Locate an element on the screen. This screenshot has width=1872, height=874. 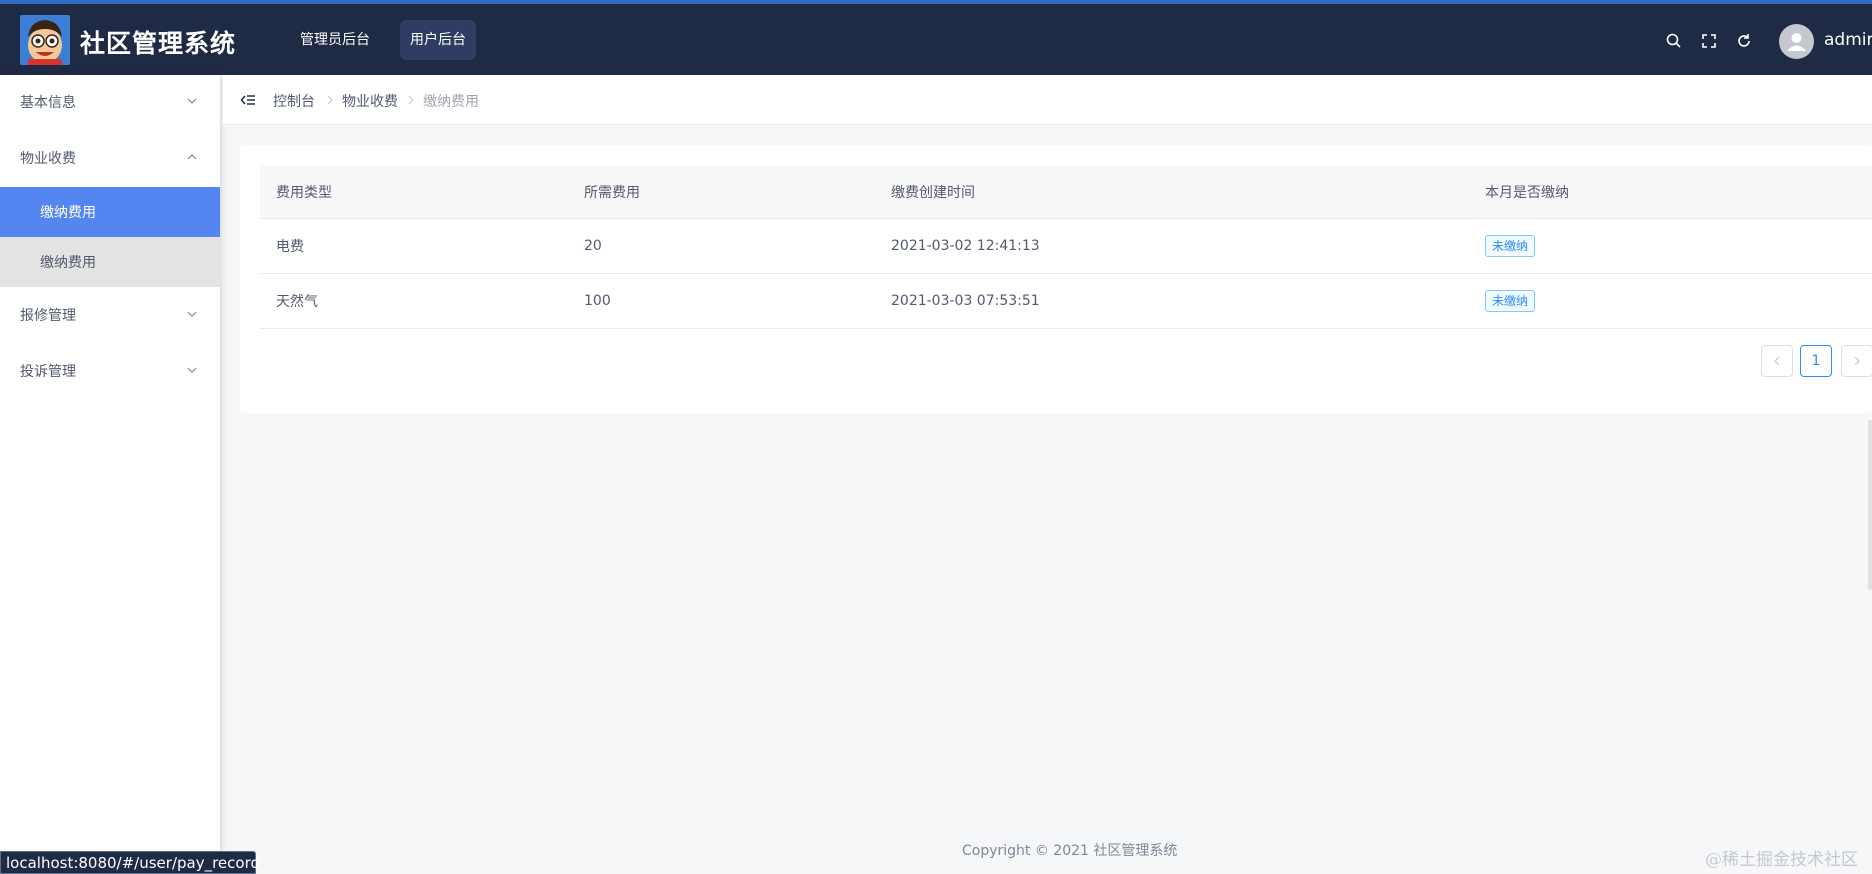
sidebar-item-pay-fee: 缴纳费用 is located at coordinates (110, 212).